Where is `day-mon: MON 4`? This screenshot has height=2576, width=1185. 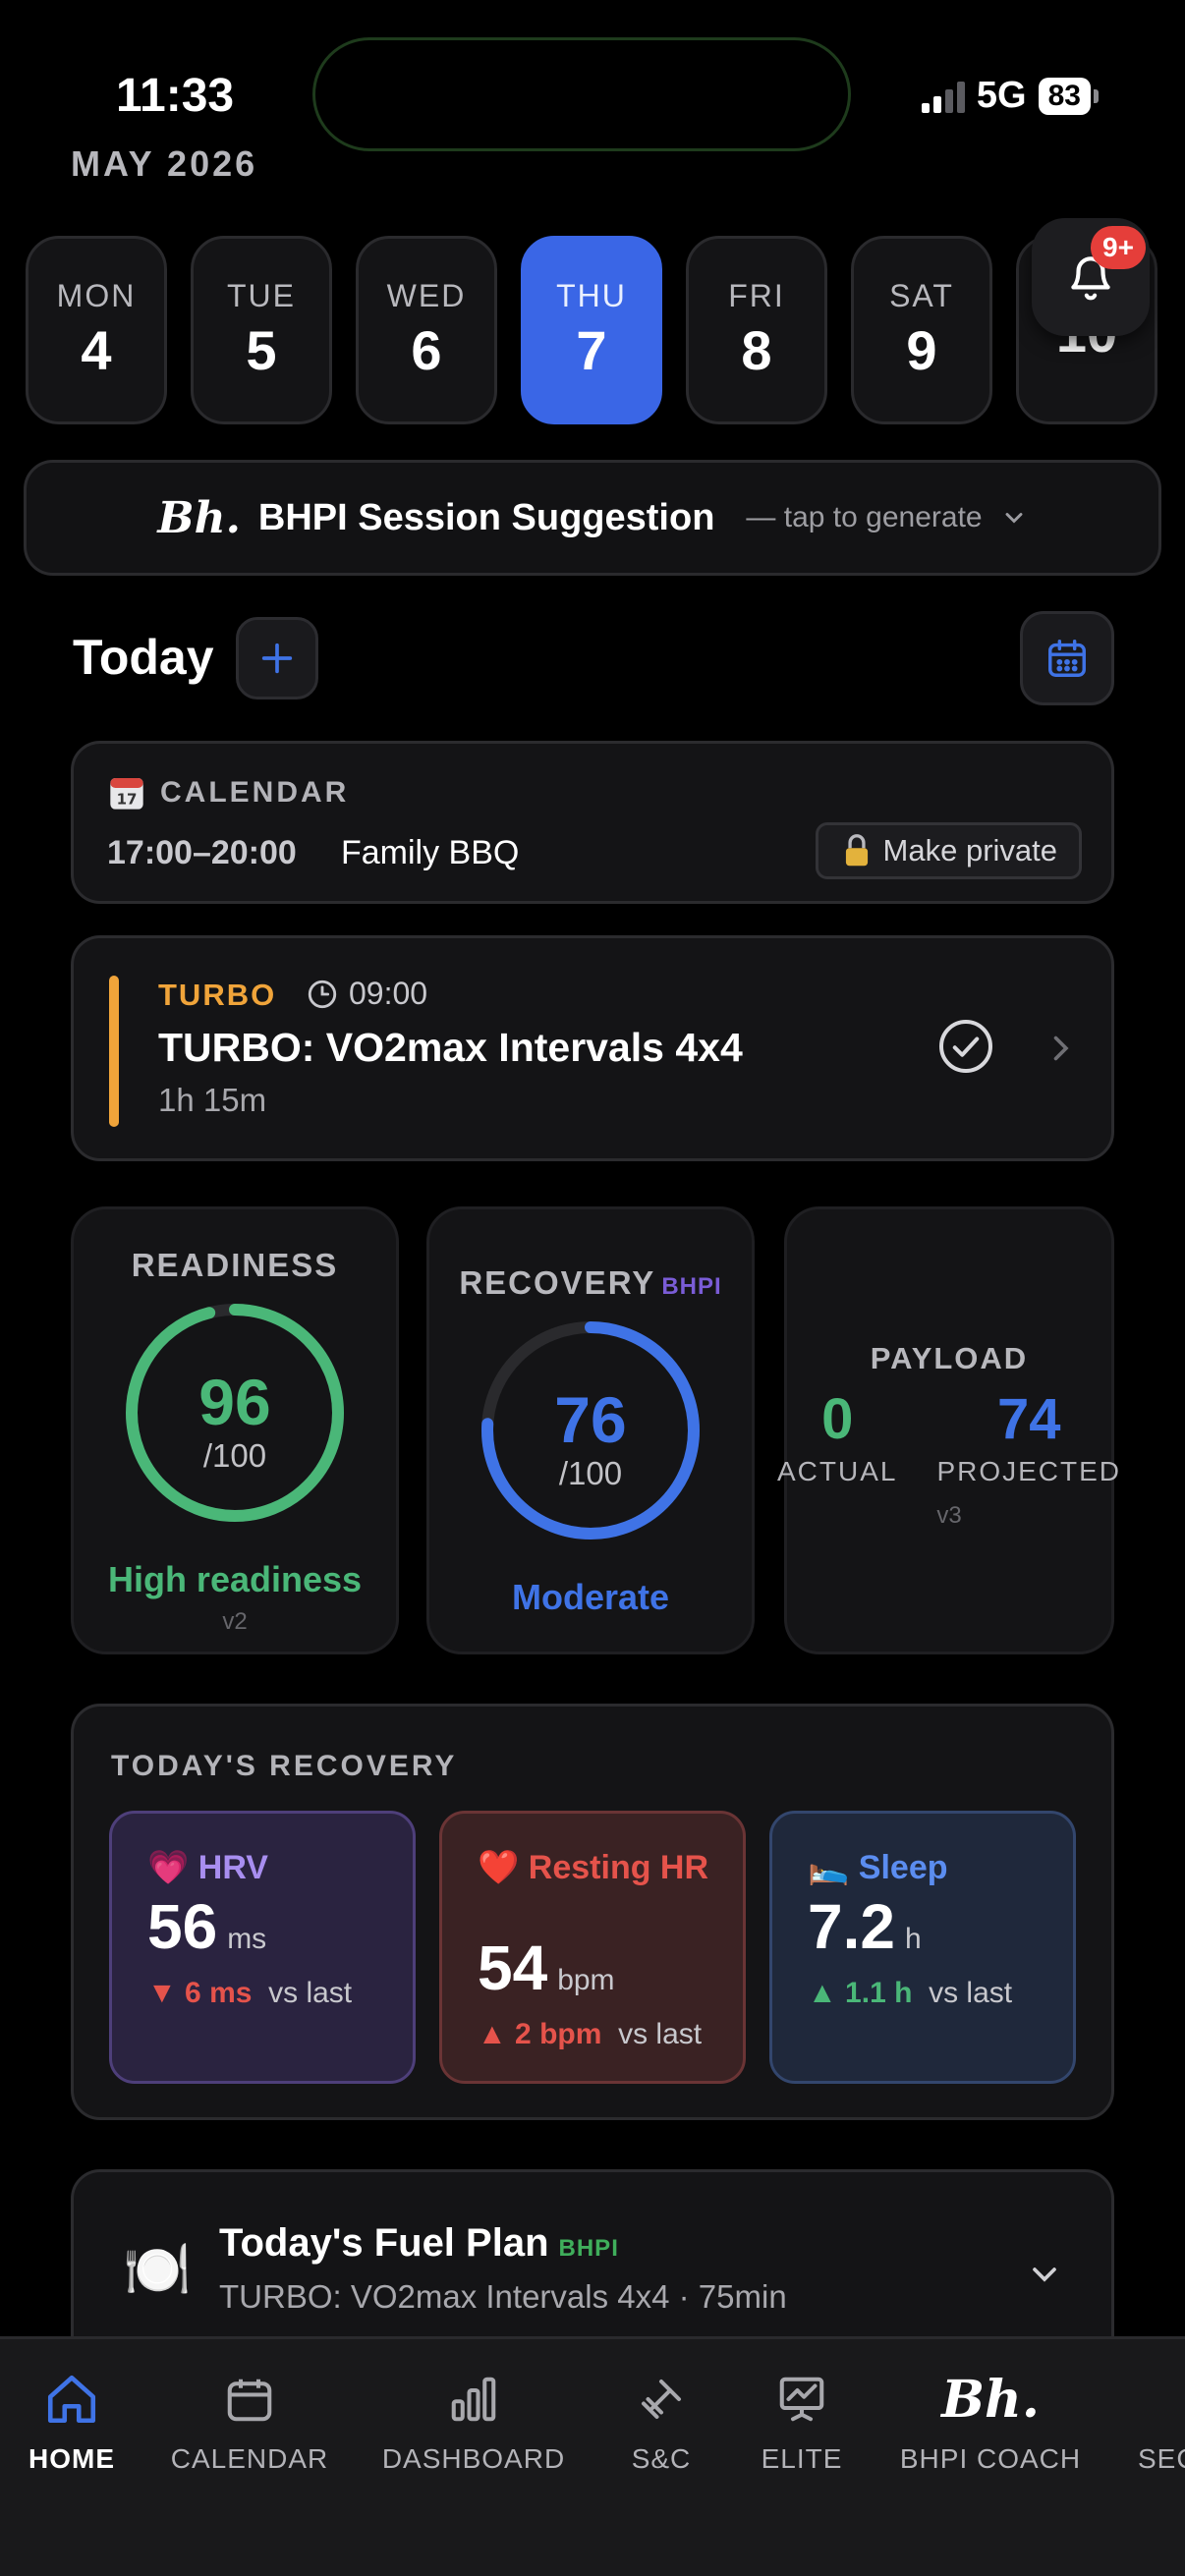 day-mon: MON 4 is located at coordinates (97, 330).